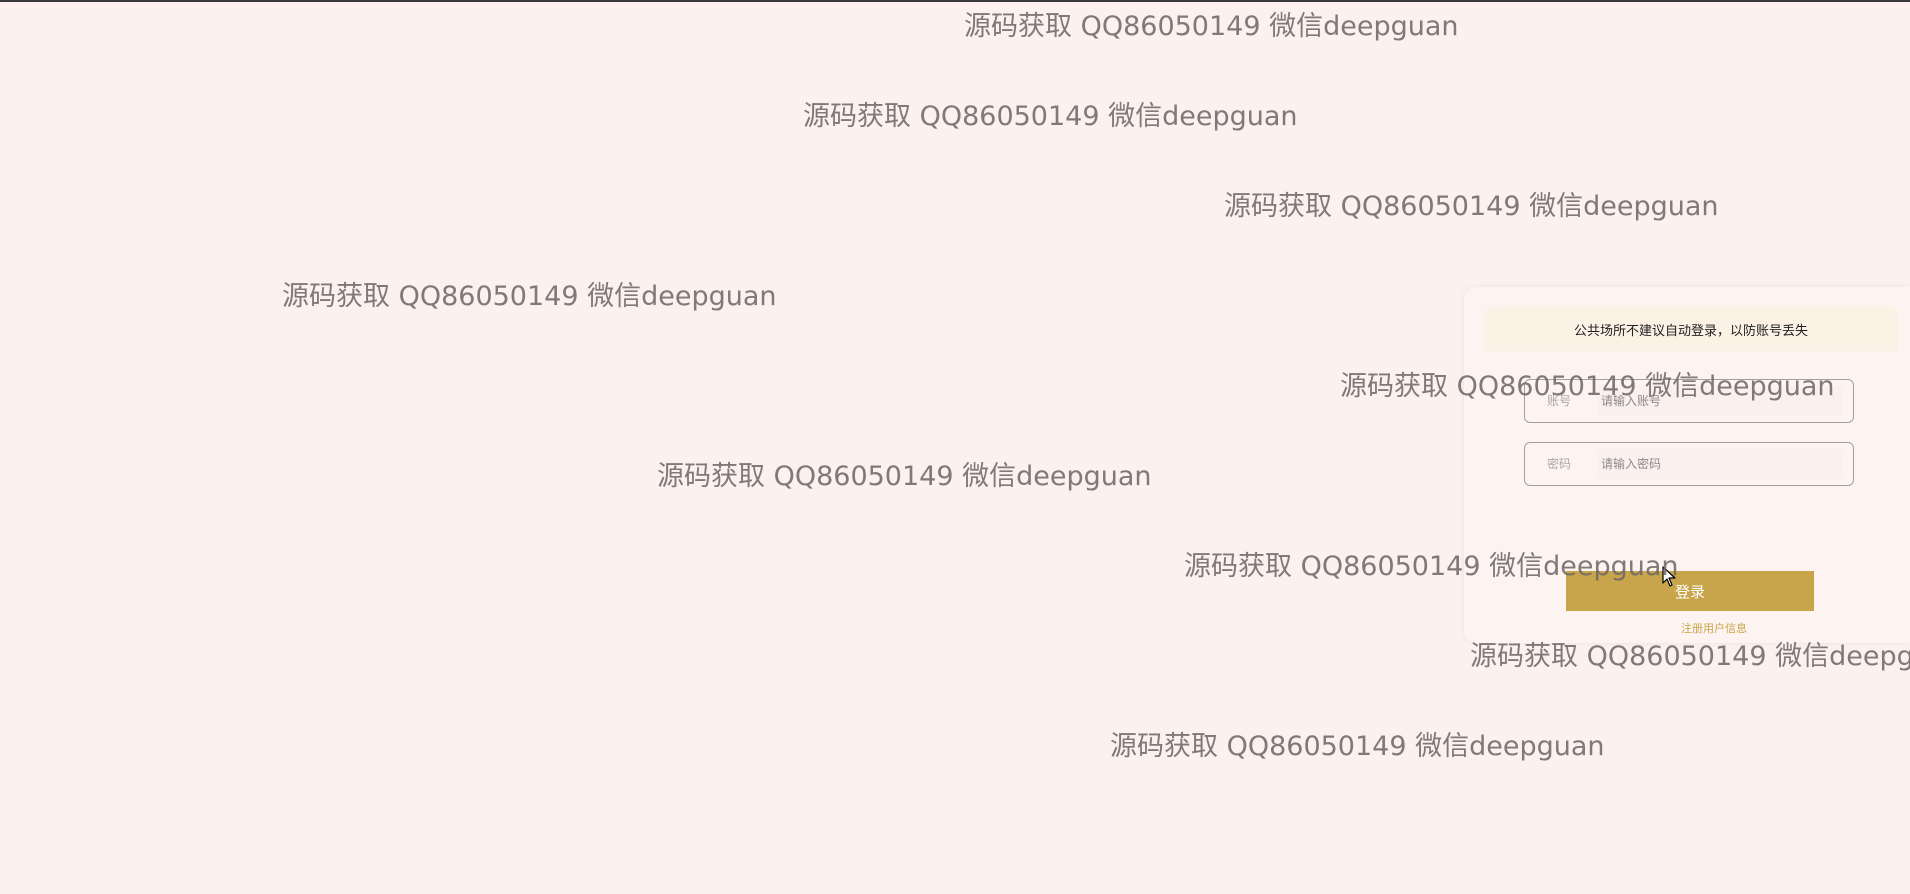  I want to click on account-input, so click(1720, 401).